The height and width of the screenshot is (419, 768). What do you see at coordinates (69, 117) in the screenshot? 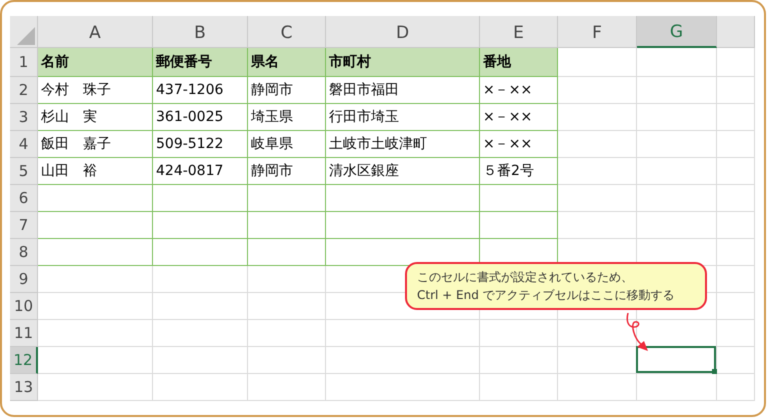
I see `cell-text: 杉山 実` at bounding box center [69, 117].